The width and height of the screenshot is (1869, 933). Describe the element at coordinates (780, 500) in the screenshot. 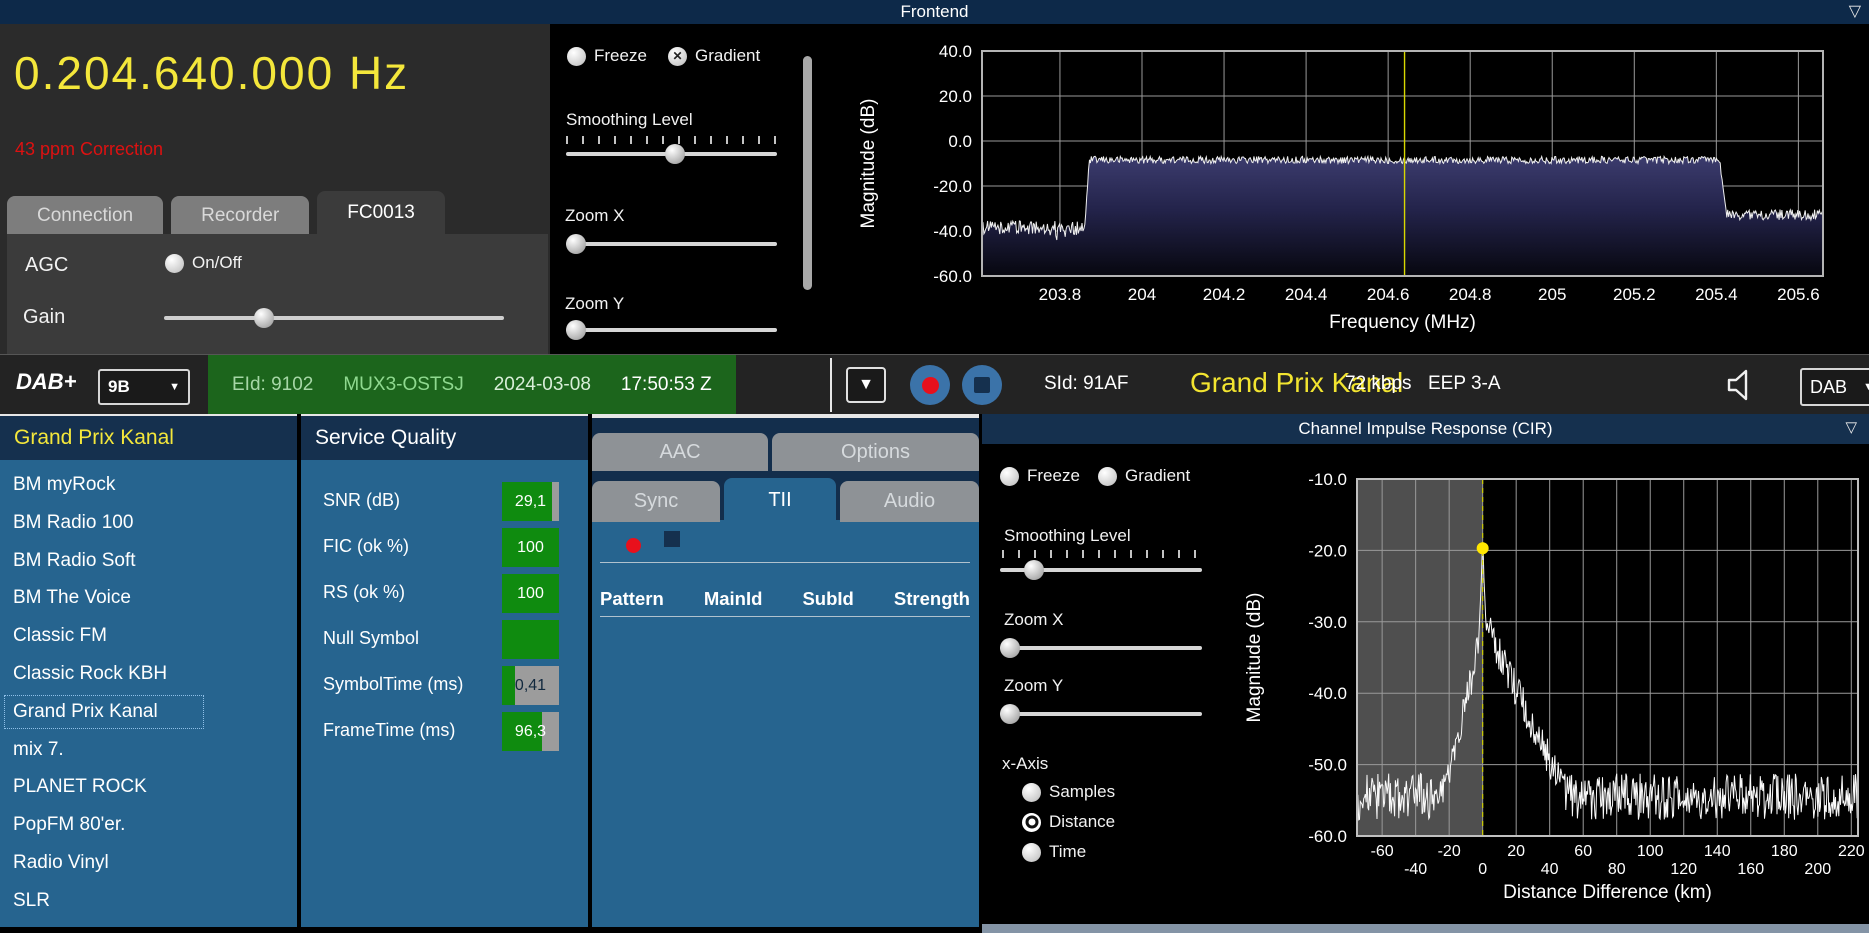

I see `tab-tii: TII` at that location.